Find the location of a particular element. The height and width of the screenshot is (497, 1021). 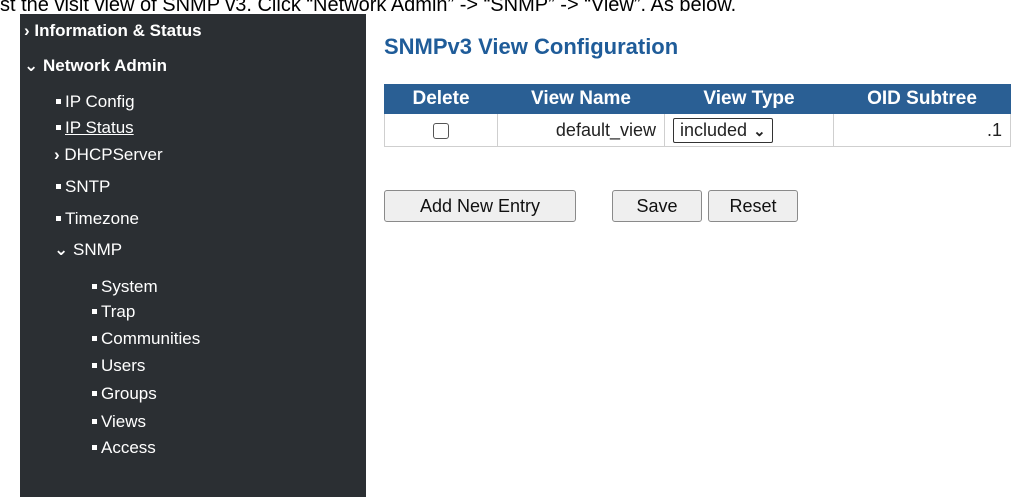

save-button: Save is located at coordinates (657, 206).